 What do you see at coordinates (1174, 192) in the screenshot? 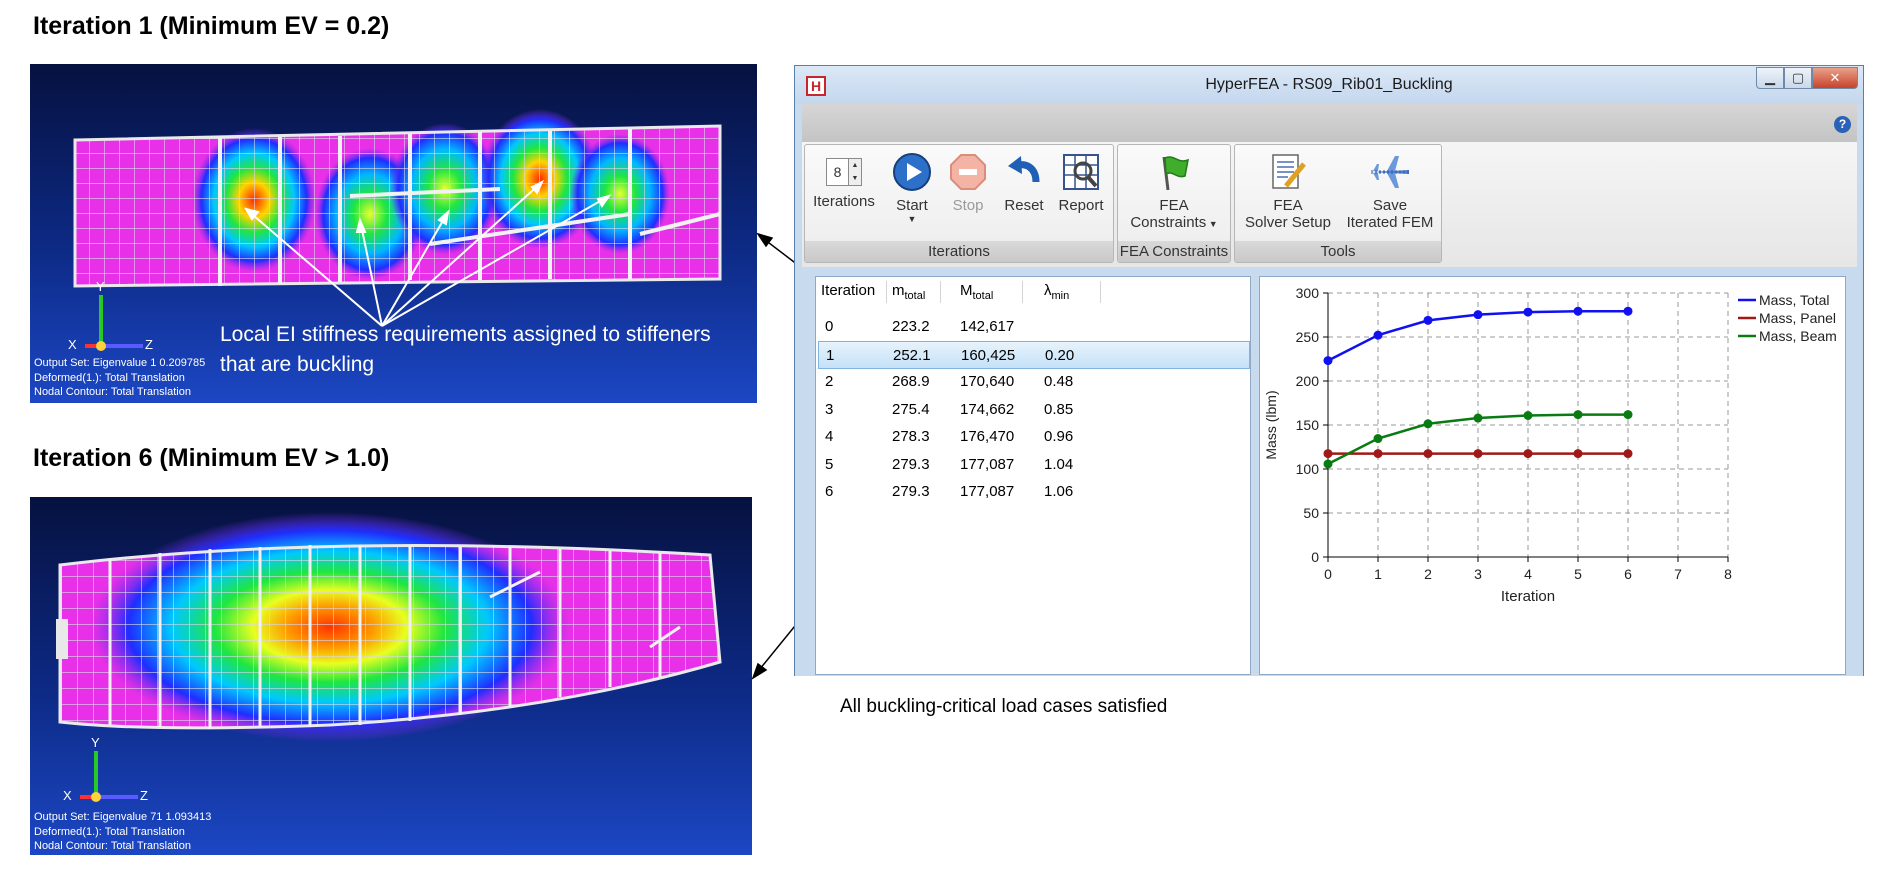
I see `fea-constraints-button: FEA Constraints ▼` at bounding box center [1174, 192].